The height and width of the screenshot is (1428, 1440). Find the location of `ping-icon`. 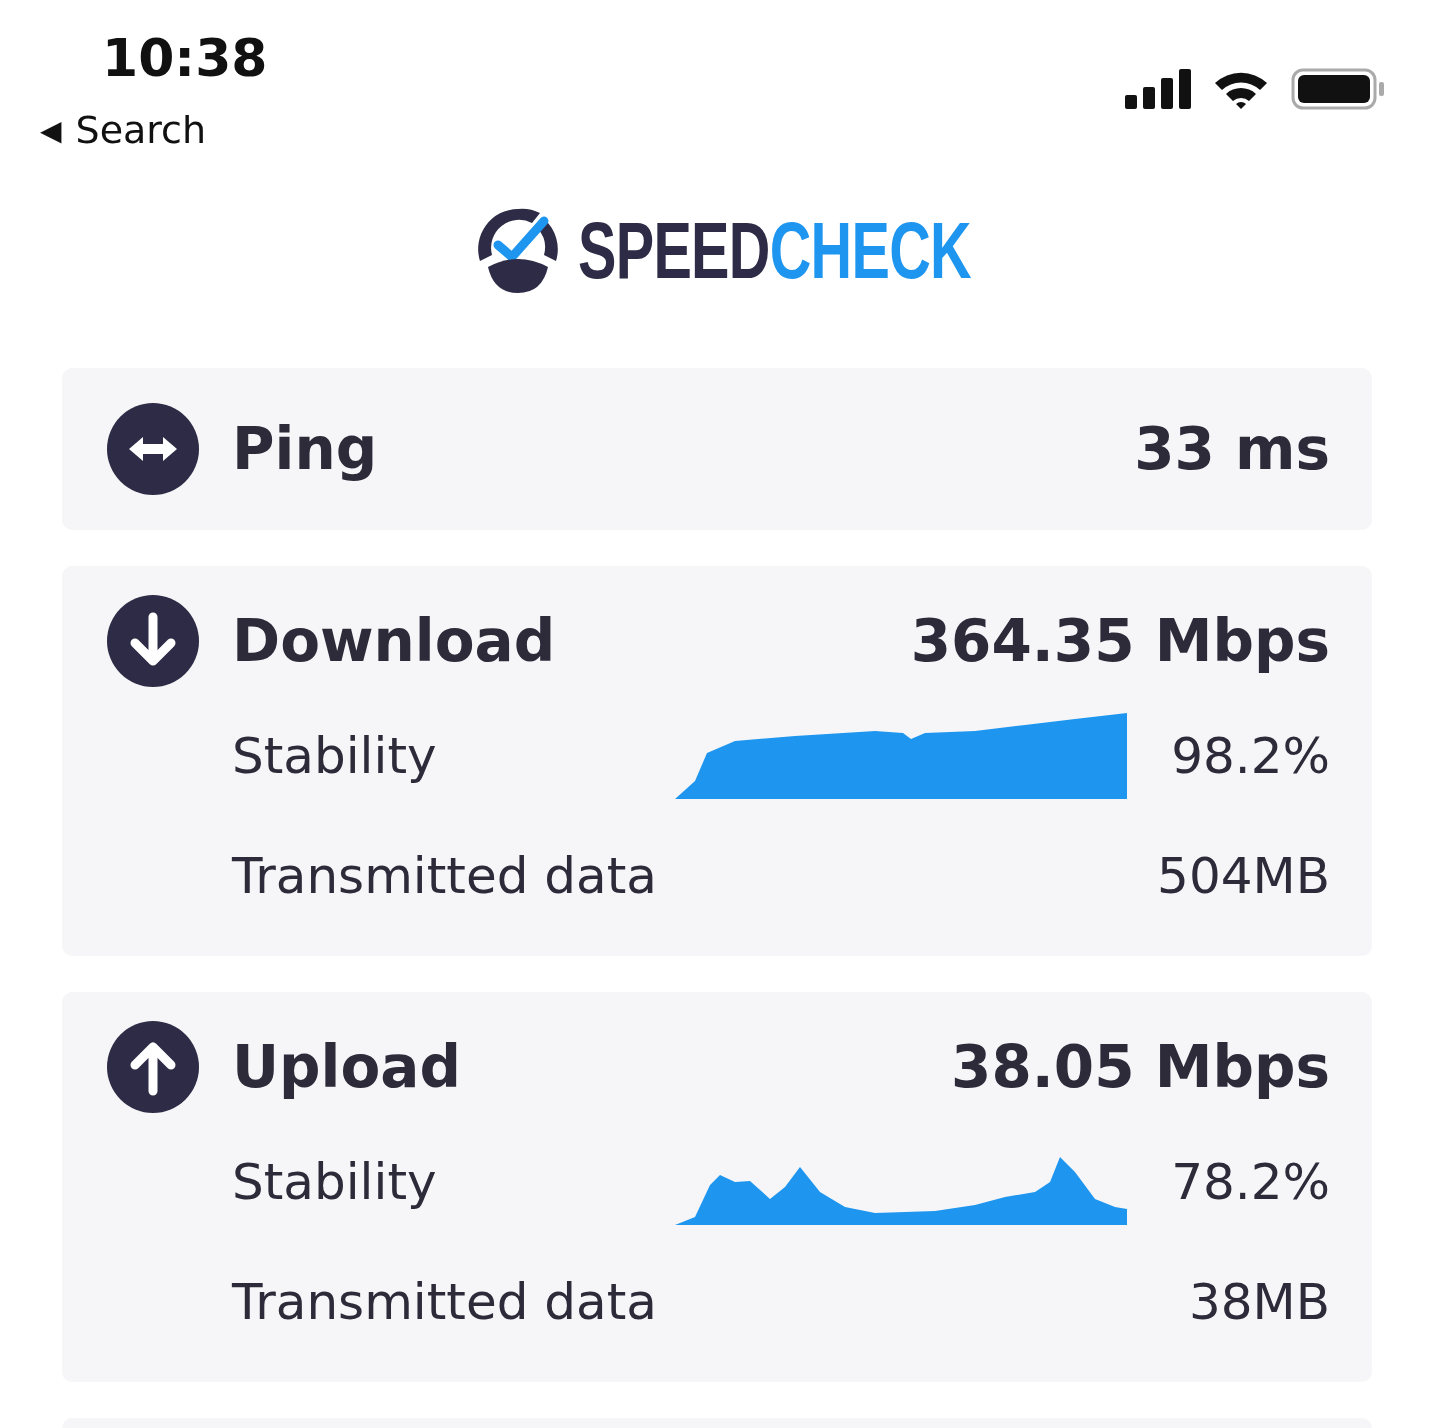

ping-icon is located at coordinates (153, 449).